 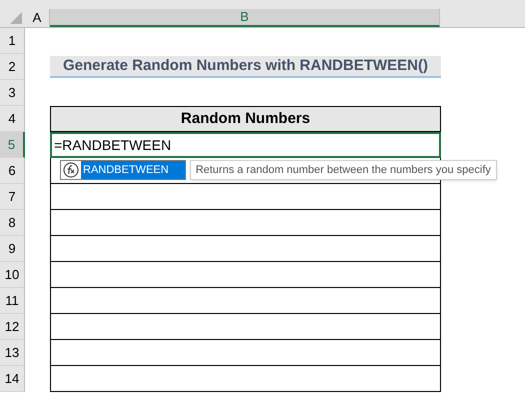 What do you see at coordinates (16, 18) in the screenshot?
I see `corner-triangle-icon` at bounding box center [16, 18].